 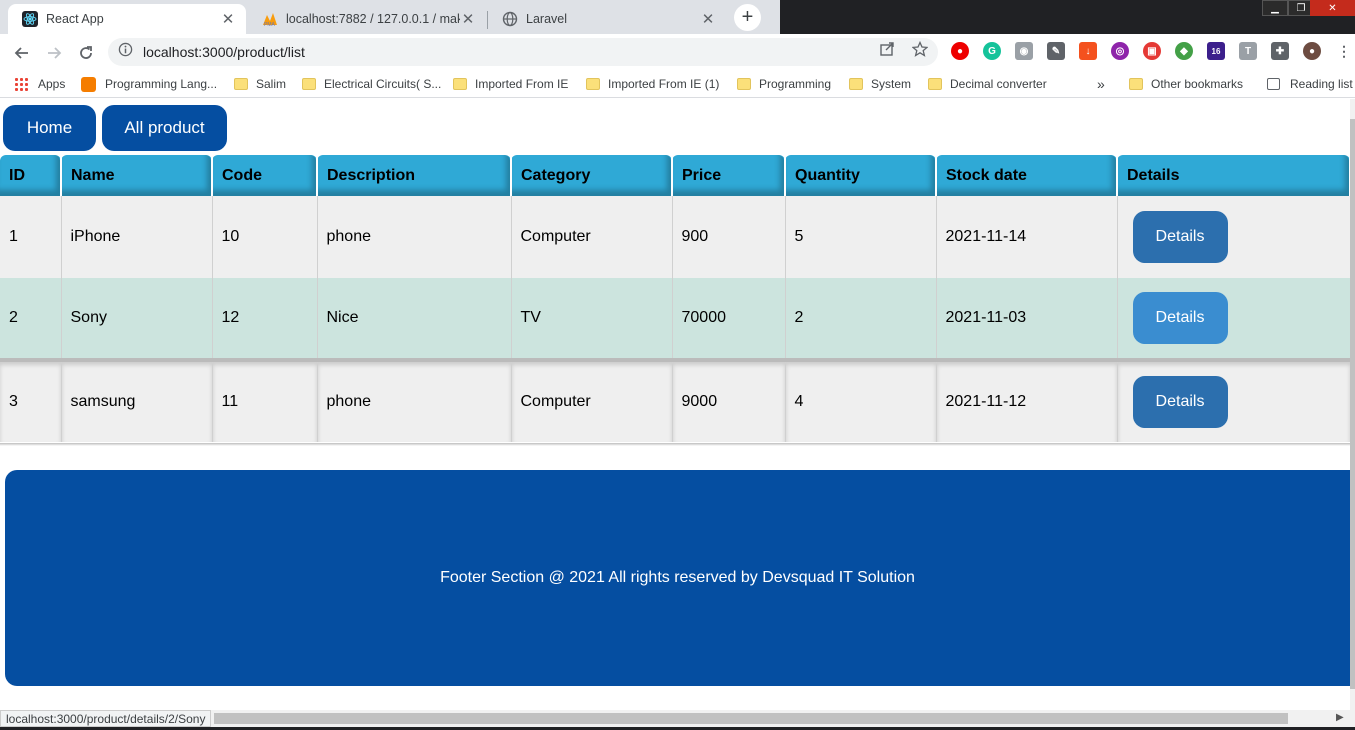 I want to click on grammarly-icon: G, so click(x=992, y=51).